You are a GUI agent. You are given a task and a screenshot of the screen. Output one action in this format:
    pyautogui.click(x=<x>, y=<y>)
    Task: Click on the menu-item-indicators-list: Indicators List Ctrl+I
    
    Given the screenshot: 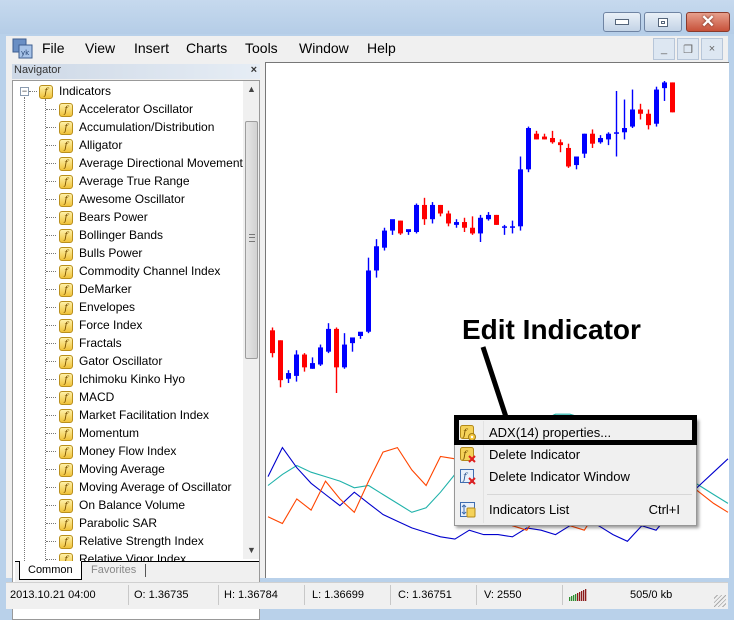 What is the action you would take?
    pyautogui.click(x=575, y=510)
    